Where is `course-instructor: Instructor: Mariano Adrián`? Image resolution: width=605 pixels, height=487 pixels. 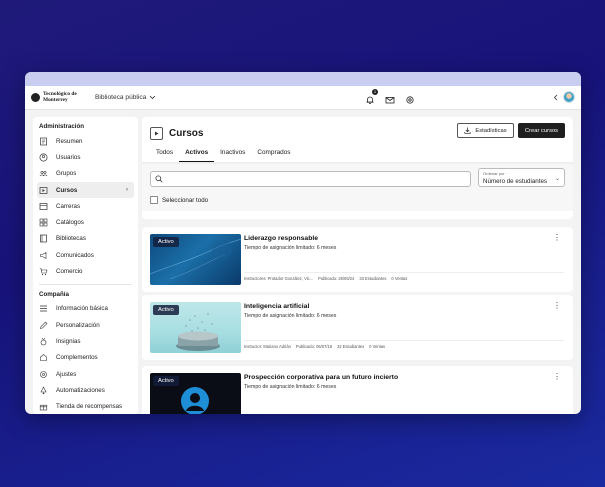 course-instructor: Instructor: Mariano Adrián is located at coordinates (267, 346).